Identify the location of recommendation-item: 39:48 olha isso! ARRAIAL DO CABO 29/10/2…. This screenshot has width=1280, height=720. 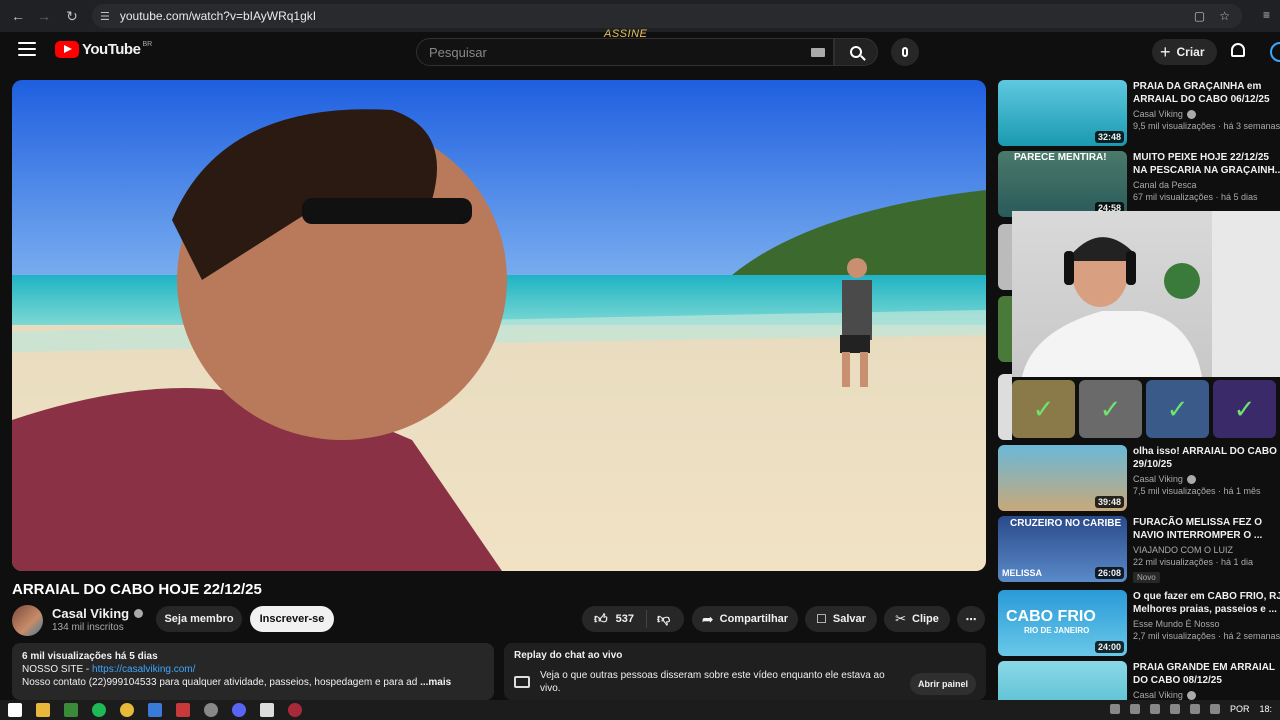
(1139, 478).